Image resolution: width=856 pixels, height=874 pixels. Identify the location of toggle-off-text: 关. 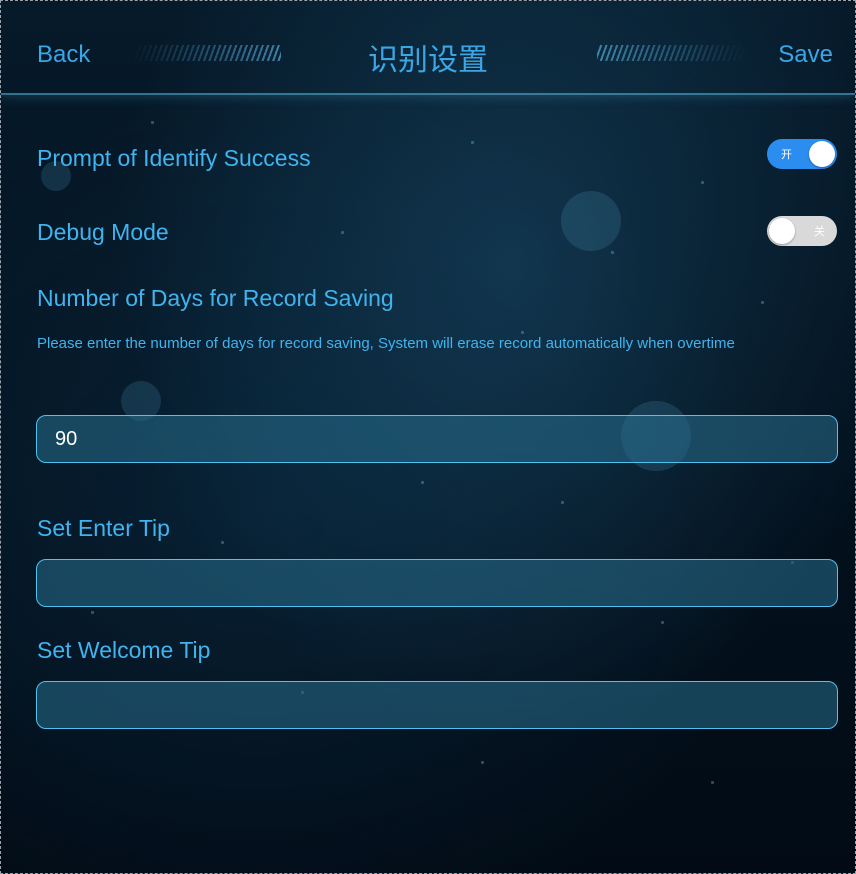
(819, 231).